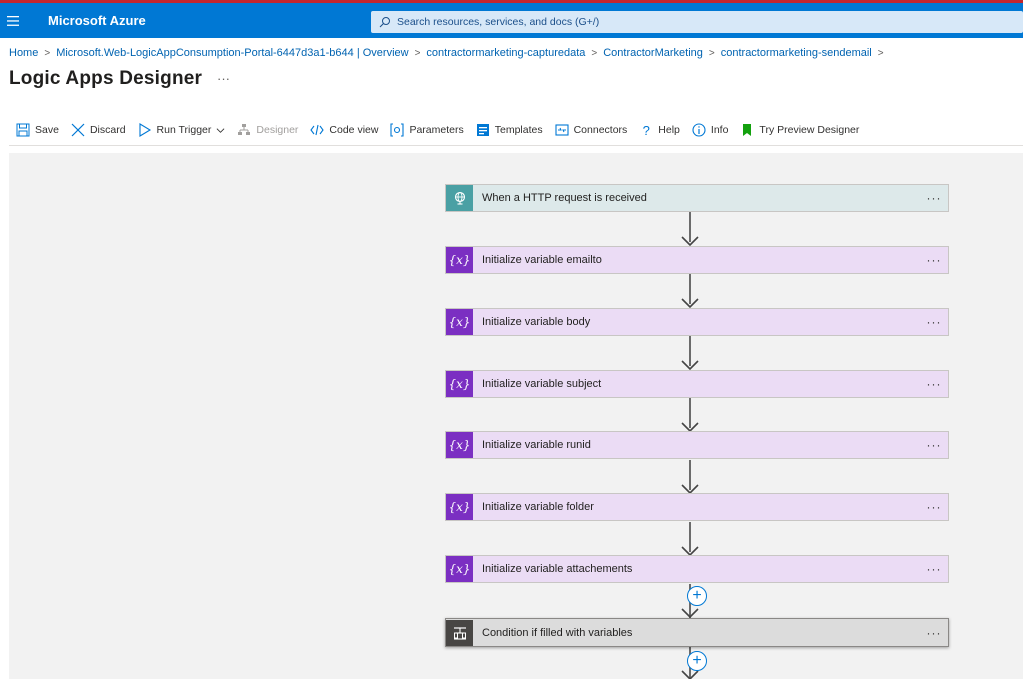 The height and width of the screenshot is (679, 1023). What do you see at coordinates (97, 20) in the screenshot?
I see `azure-brand-link: Microsoft Azure` at bounding box center [97, 20].